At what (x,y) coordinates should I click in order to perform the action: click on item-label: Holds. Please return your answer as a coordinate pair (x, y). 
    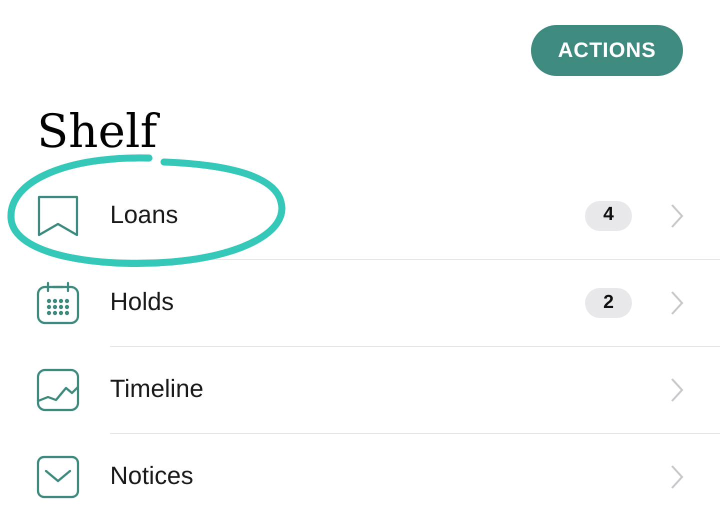
    Looking at the image, I should click on (347, 303).